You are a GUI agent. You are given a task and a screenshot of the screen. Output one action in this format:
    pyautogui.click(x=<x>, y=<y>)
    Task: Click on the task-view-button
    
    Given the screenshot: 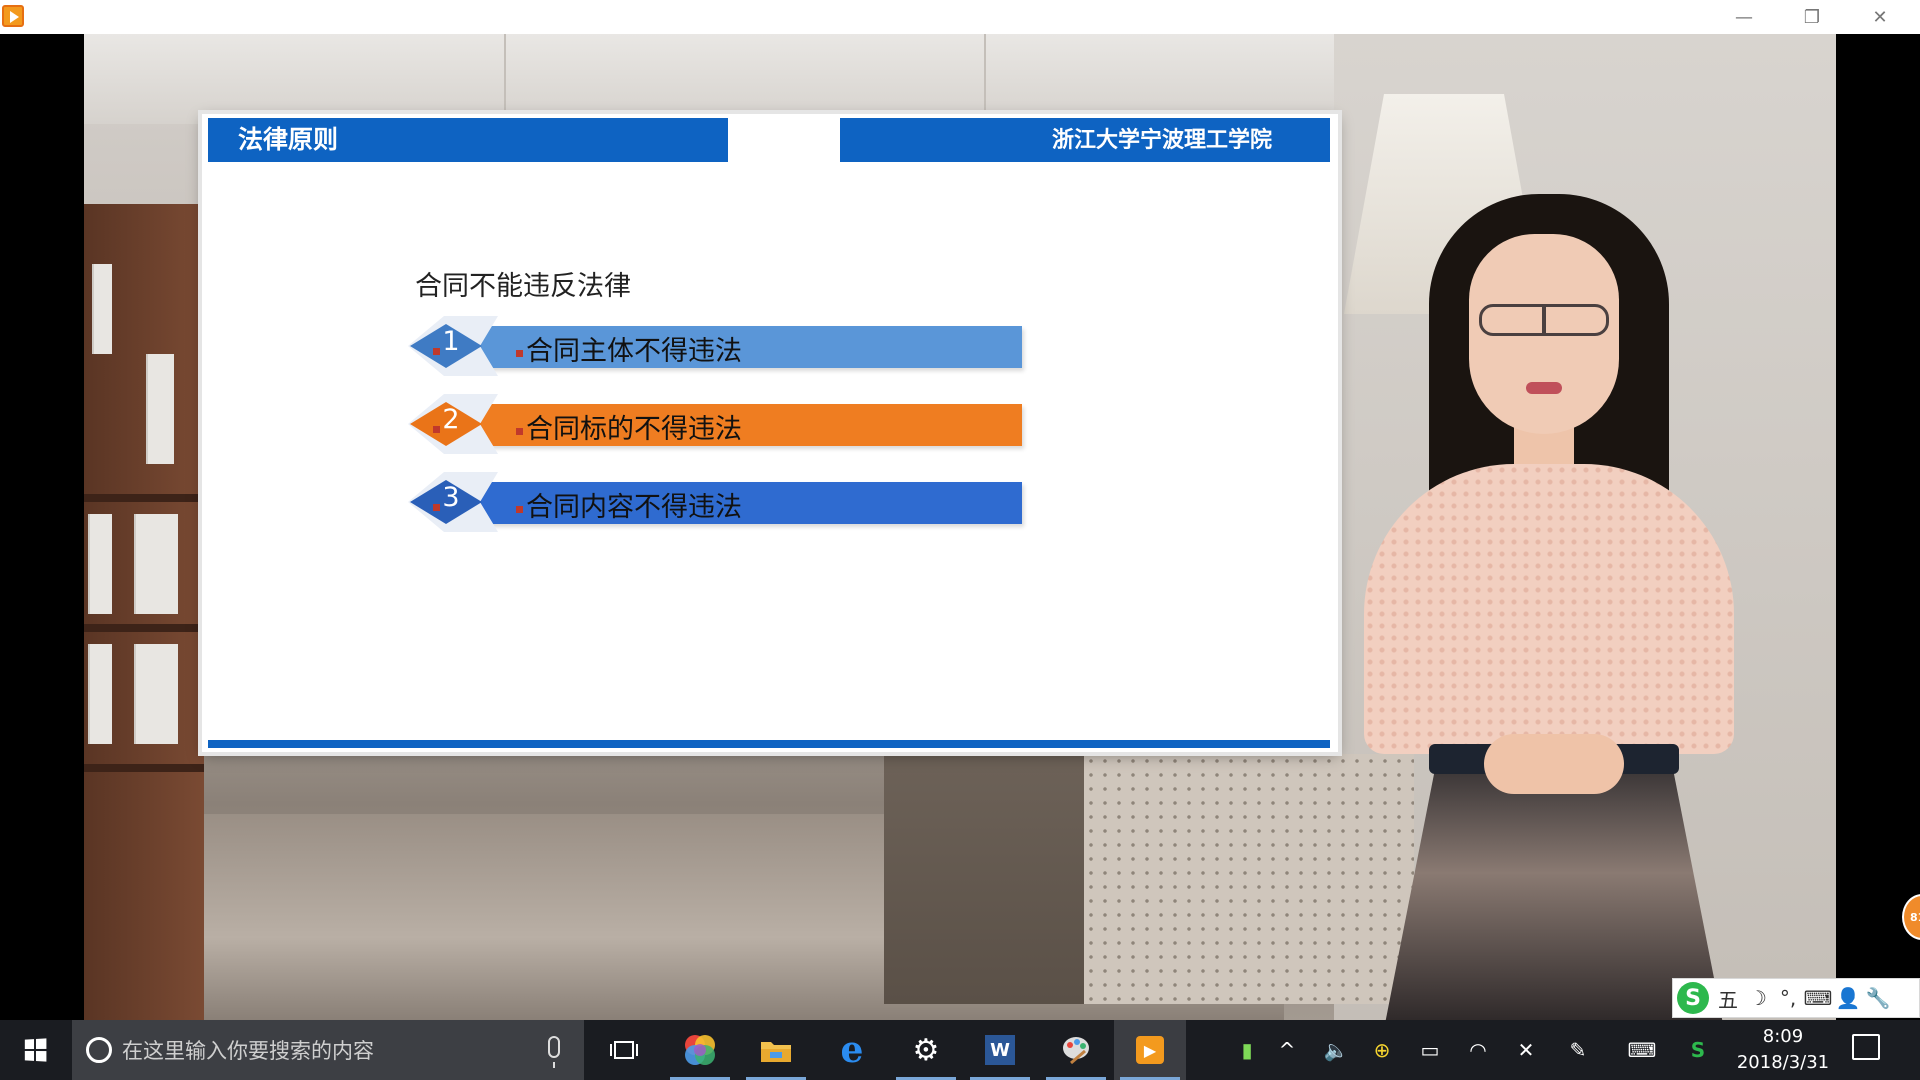 What is the action you would take?
    pyautogui.click(x=624, y=1050)
    